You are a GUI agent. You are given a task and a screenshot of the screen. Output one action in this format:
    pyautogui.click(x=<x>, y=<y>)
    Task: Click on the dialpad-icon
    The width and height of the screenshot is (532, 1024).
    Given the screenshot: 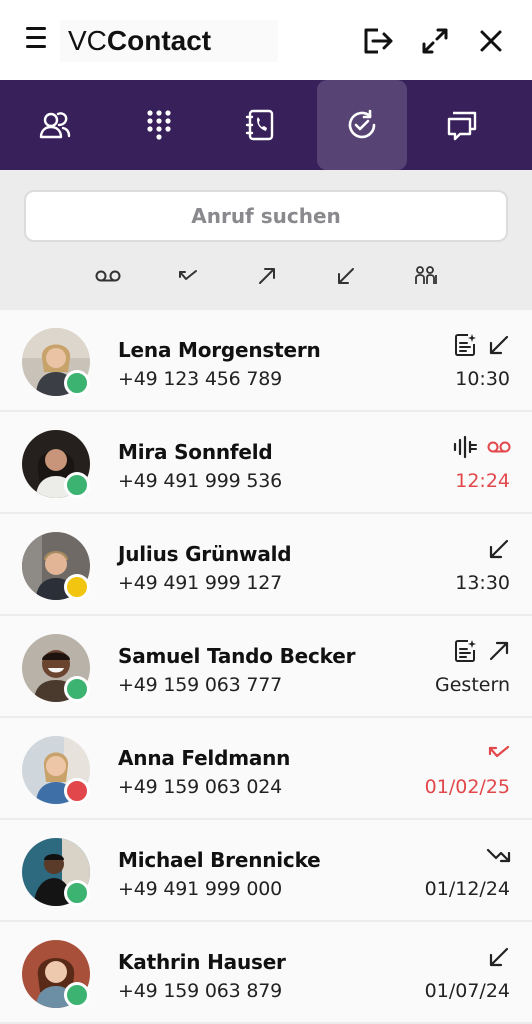 What is the action you would take?
    pyautogui.click(x=159, y=125)
    